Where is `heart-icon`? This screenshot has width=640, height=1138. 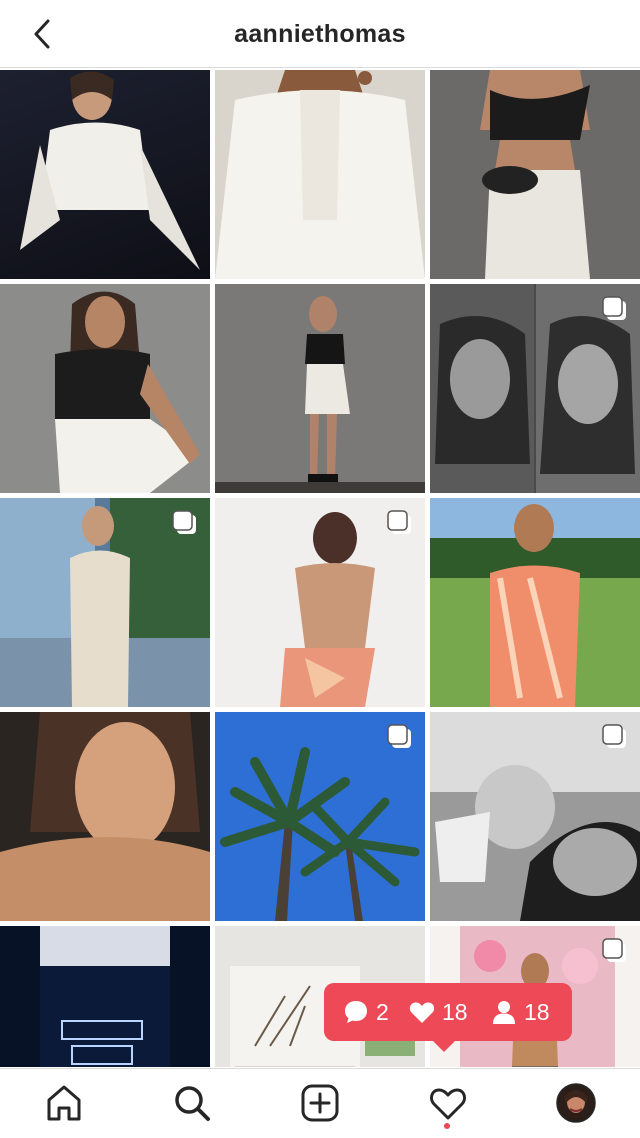
heart-icon is located at coordinates (422, 1012).